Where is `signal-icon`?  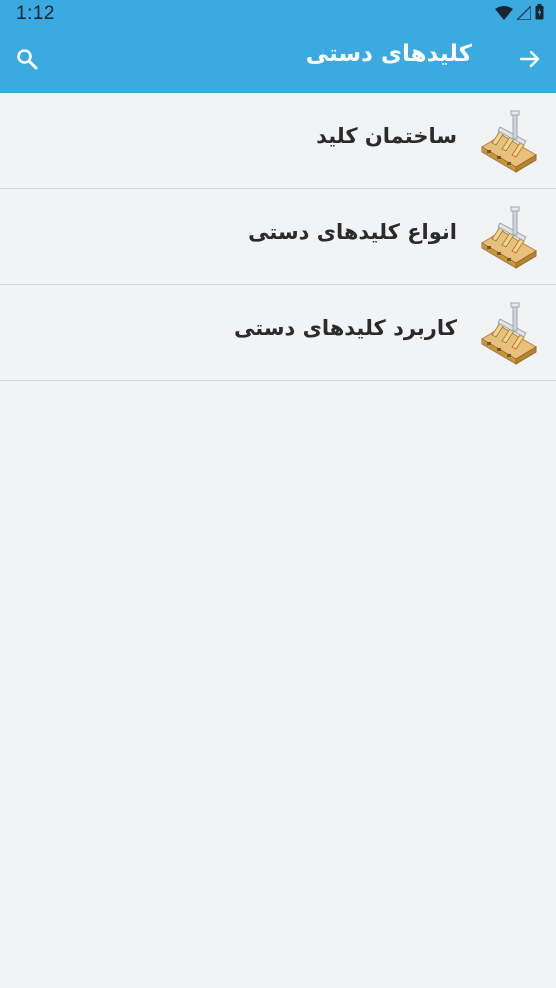 signal-icon is located at coordinates (523, 13).